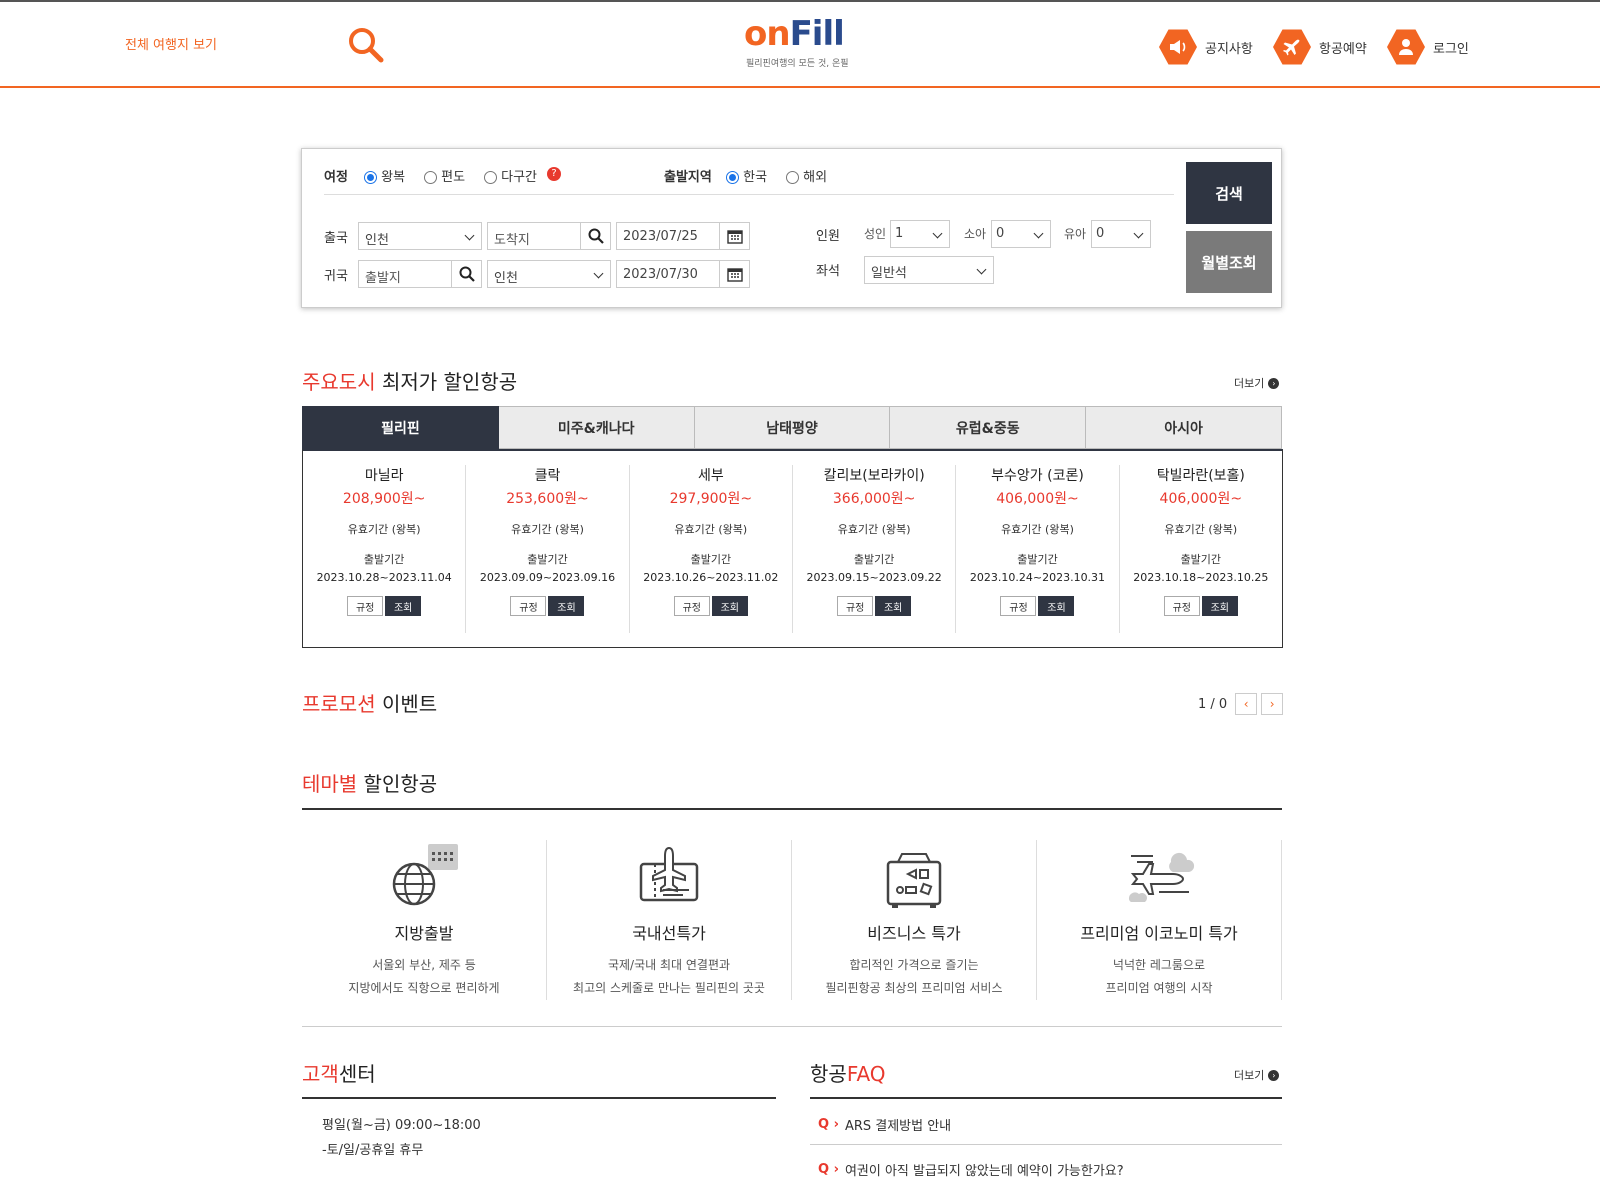  What do you see at coordinates (669, 920) in the screenshot?
I see `theme-item-domestic: 국내선특가 국제/국내 최대 연결편과 최고의 스케줄로 만나는 필리핀의 곳곳` at bounding box center [669, 920].